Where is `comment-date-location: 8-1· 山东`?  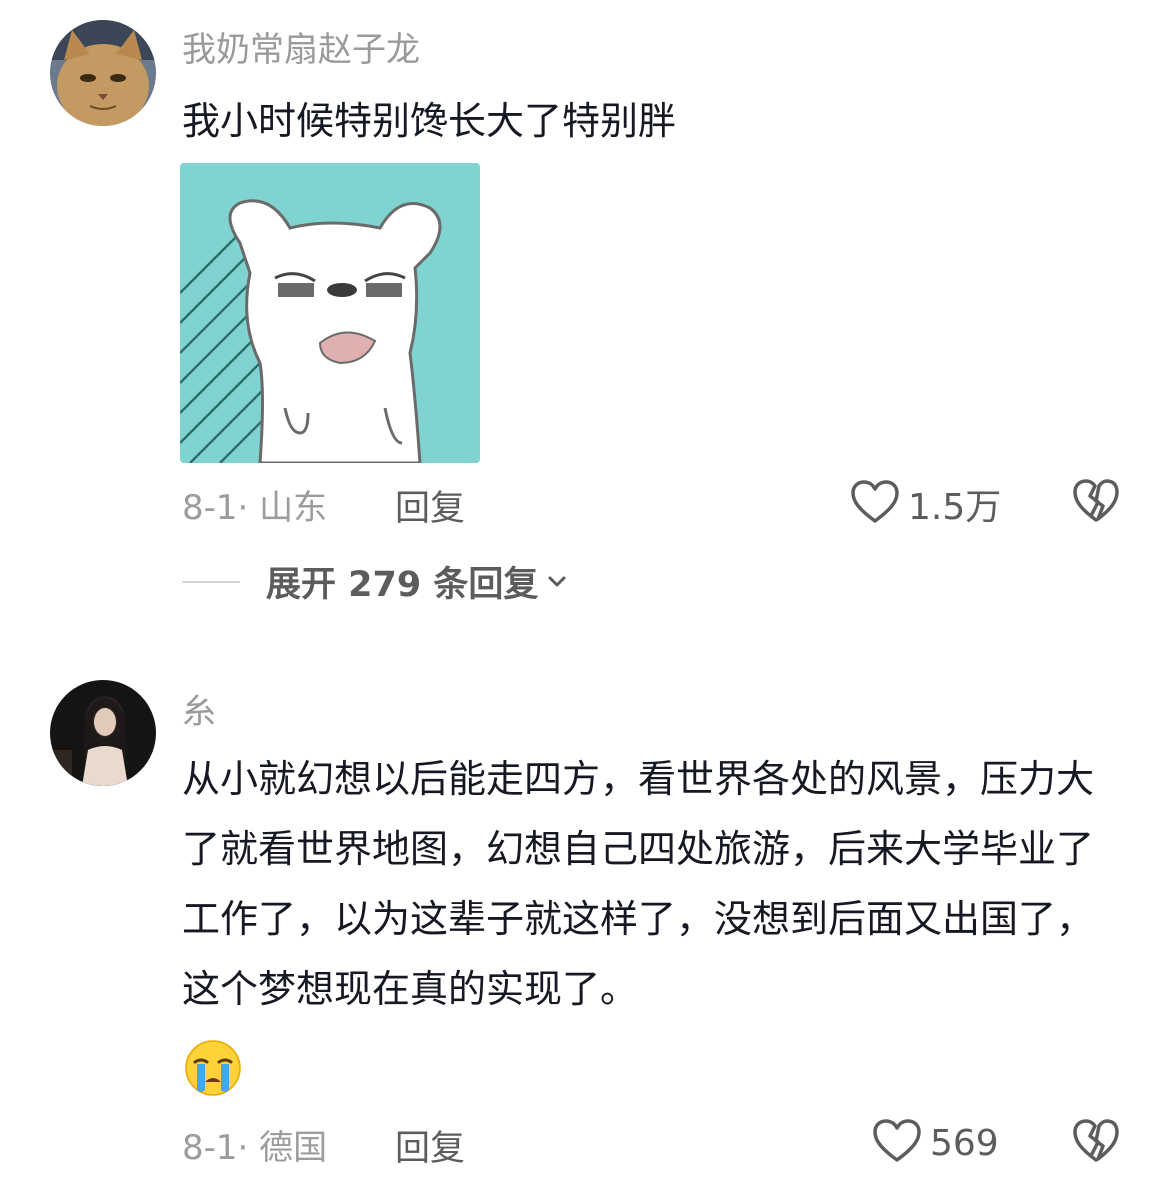
comment-date-location: 8-1· 山东 is located at coordinates (255, 508).